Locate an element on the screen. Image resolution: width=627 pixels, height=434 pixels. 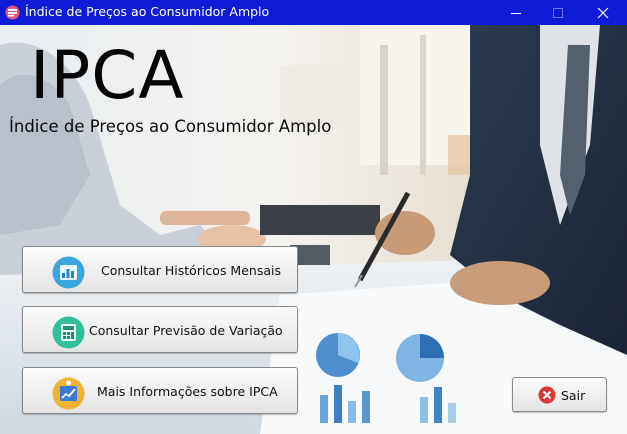
window-title: Índice de Preços ao Consumidor Amplo is located at coordinates (147, 11).